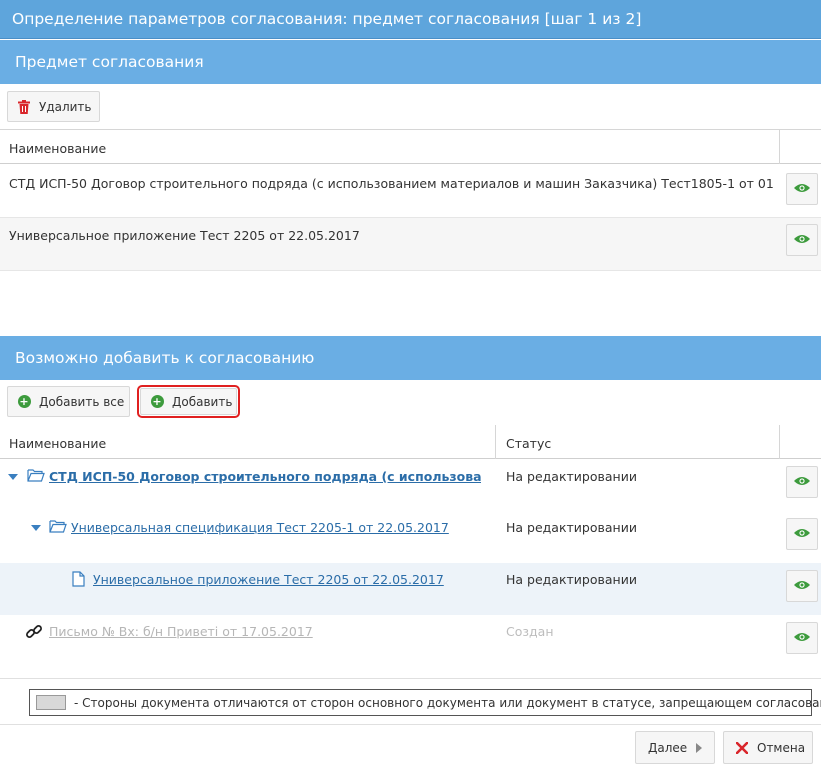  Describe the element at coordinates (65, 106) in the screenshot. I see `delete-button-label: Удалить` at that location.